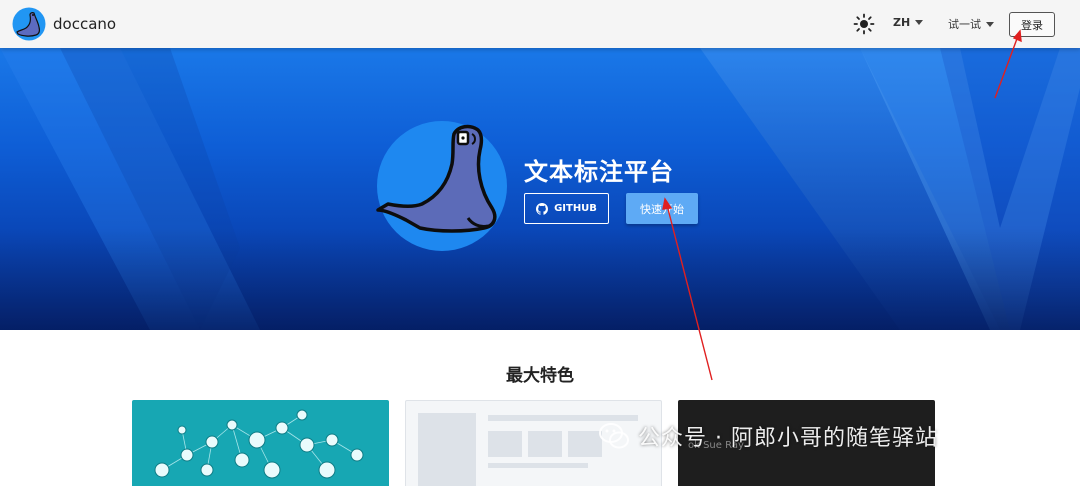 The height and width of the screenshot is (486, 1080). I want to click on github-label: GITHUB, so click(575, 208).